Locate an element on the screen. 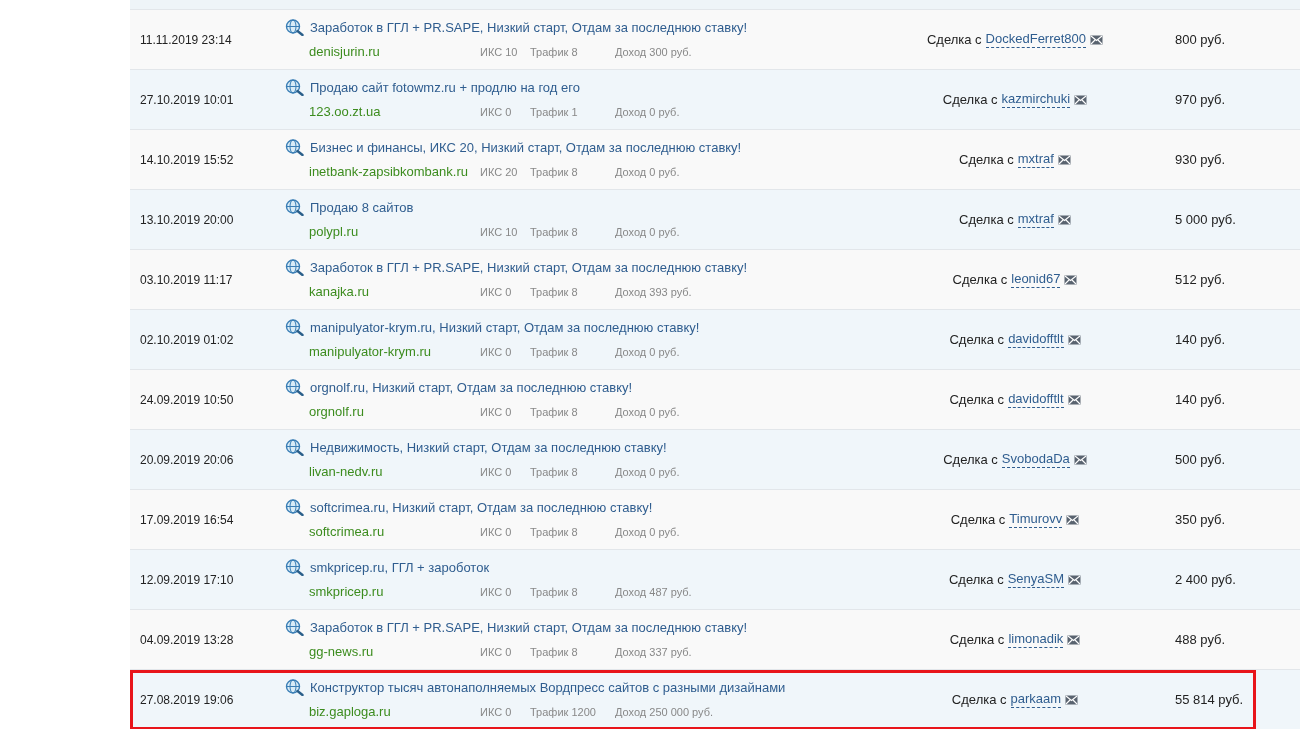 Image resolution: width=1304 pixels, height=729 pixels. deal-price: 512 руб. is located at coordinates (1200, 279).